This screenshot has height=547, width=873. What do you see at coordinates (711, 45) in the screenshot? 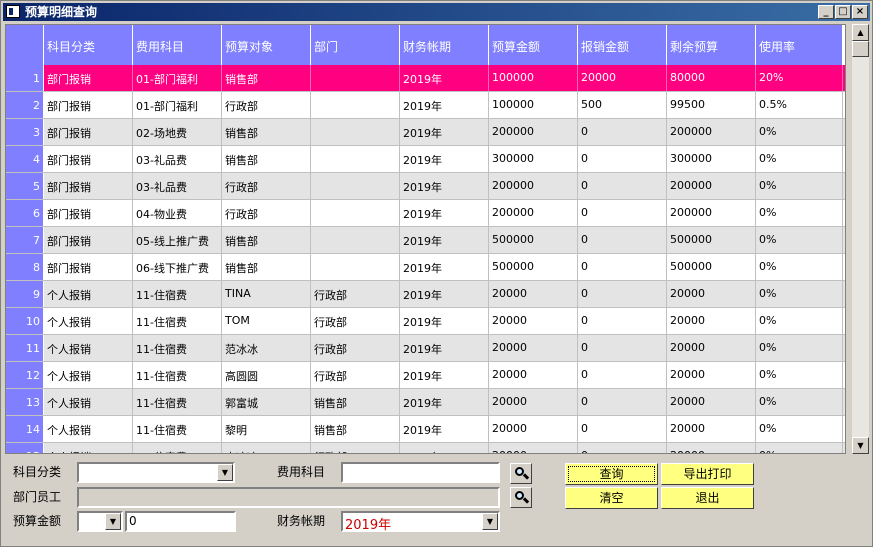
I see `column-header: 剩余预算` at bounding box center [711, 45].